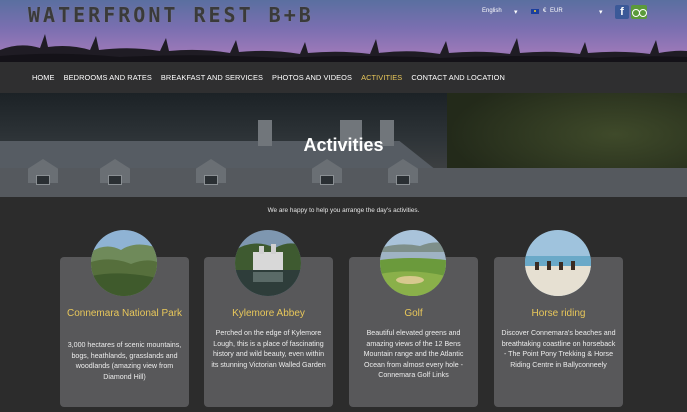 Image resolution: width=687 pixels, height=412 pixels. What do you see at coordinates (413, 263) in the screenshot?
I see `golf-photo` at bounding box center [413, 263].